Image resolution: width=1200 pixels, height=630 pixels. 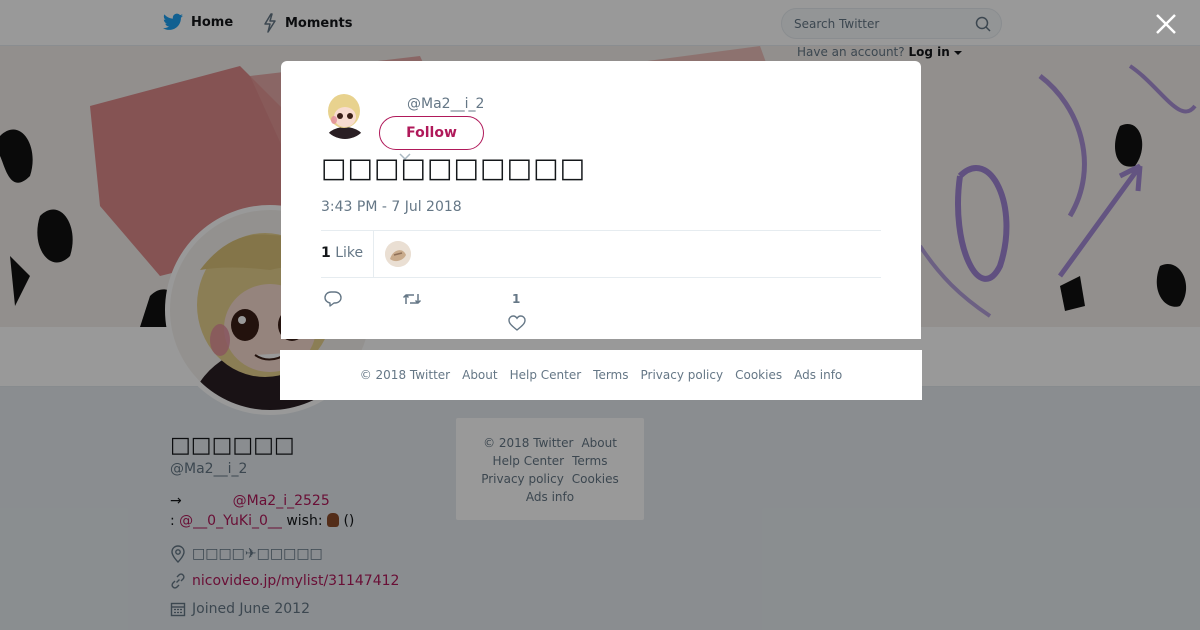 I want to click on likes-count: 1 Like, so click(x=342, y=253).